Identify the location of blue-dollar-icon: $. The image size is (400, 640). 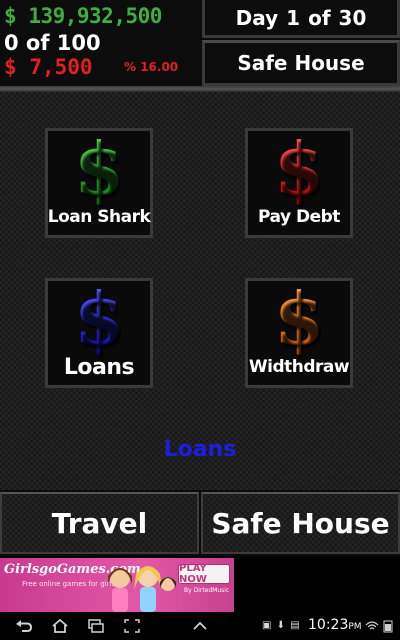
(99, 318).